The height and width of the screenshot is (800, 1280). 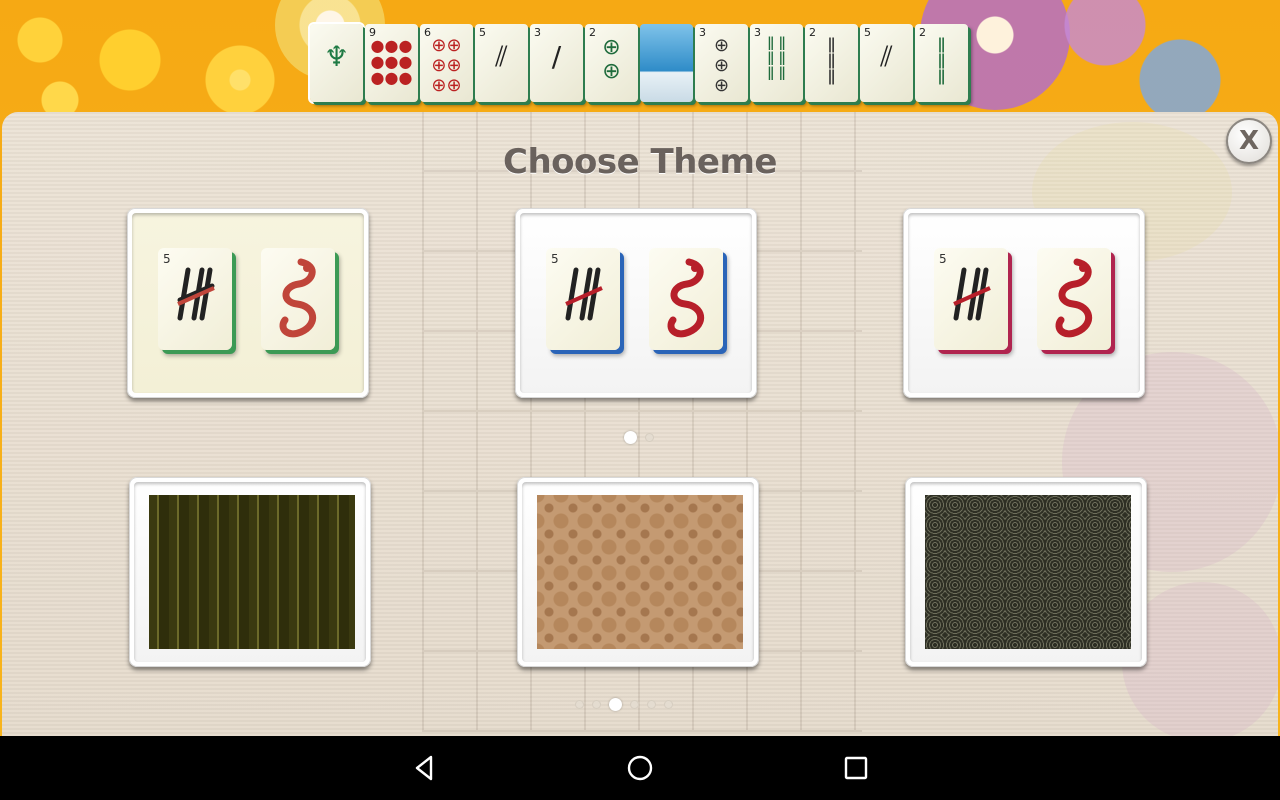 I want to click on background-theme-option-olive-stripes, so click(x=250, y=572).